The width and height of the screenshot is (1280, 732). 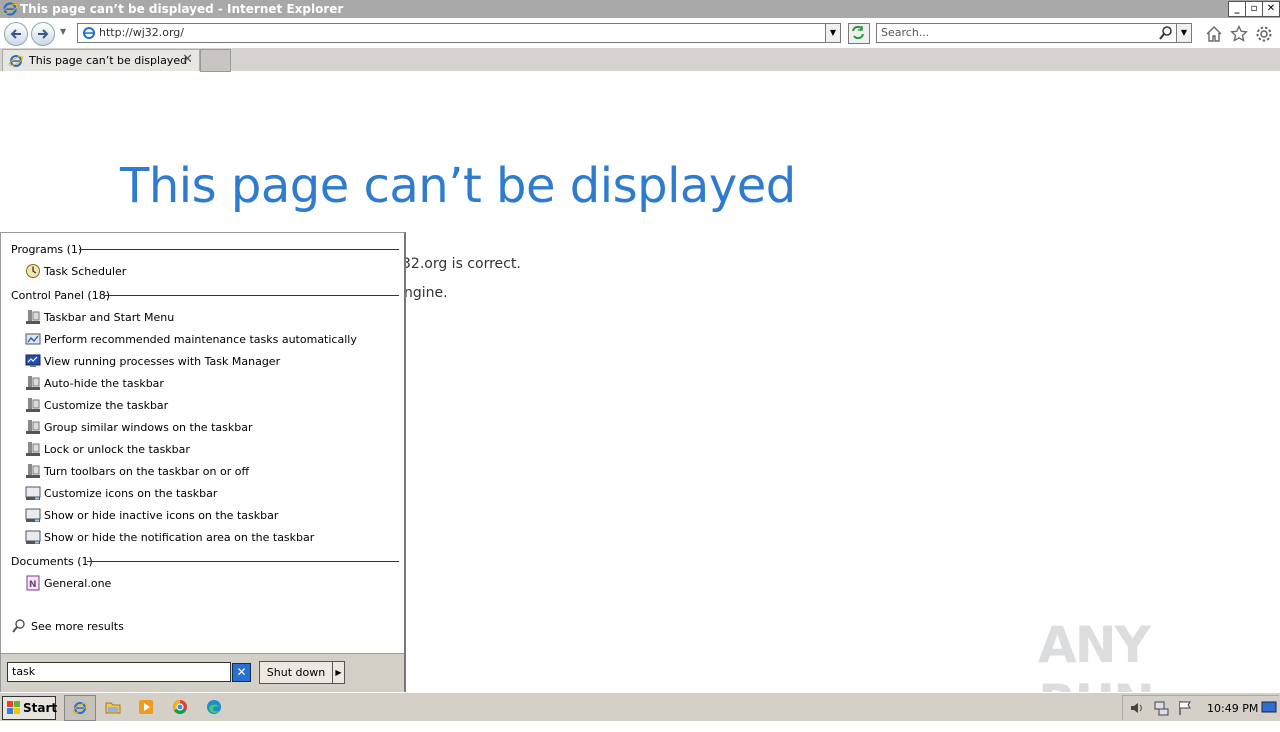 I want to click on tab-label: This page can’t be displayed, so click(x=108, y=60).